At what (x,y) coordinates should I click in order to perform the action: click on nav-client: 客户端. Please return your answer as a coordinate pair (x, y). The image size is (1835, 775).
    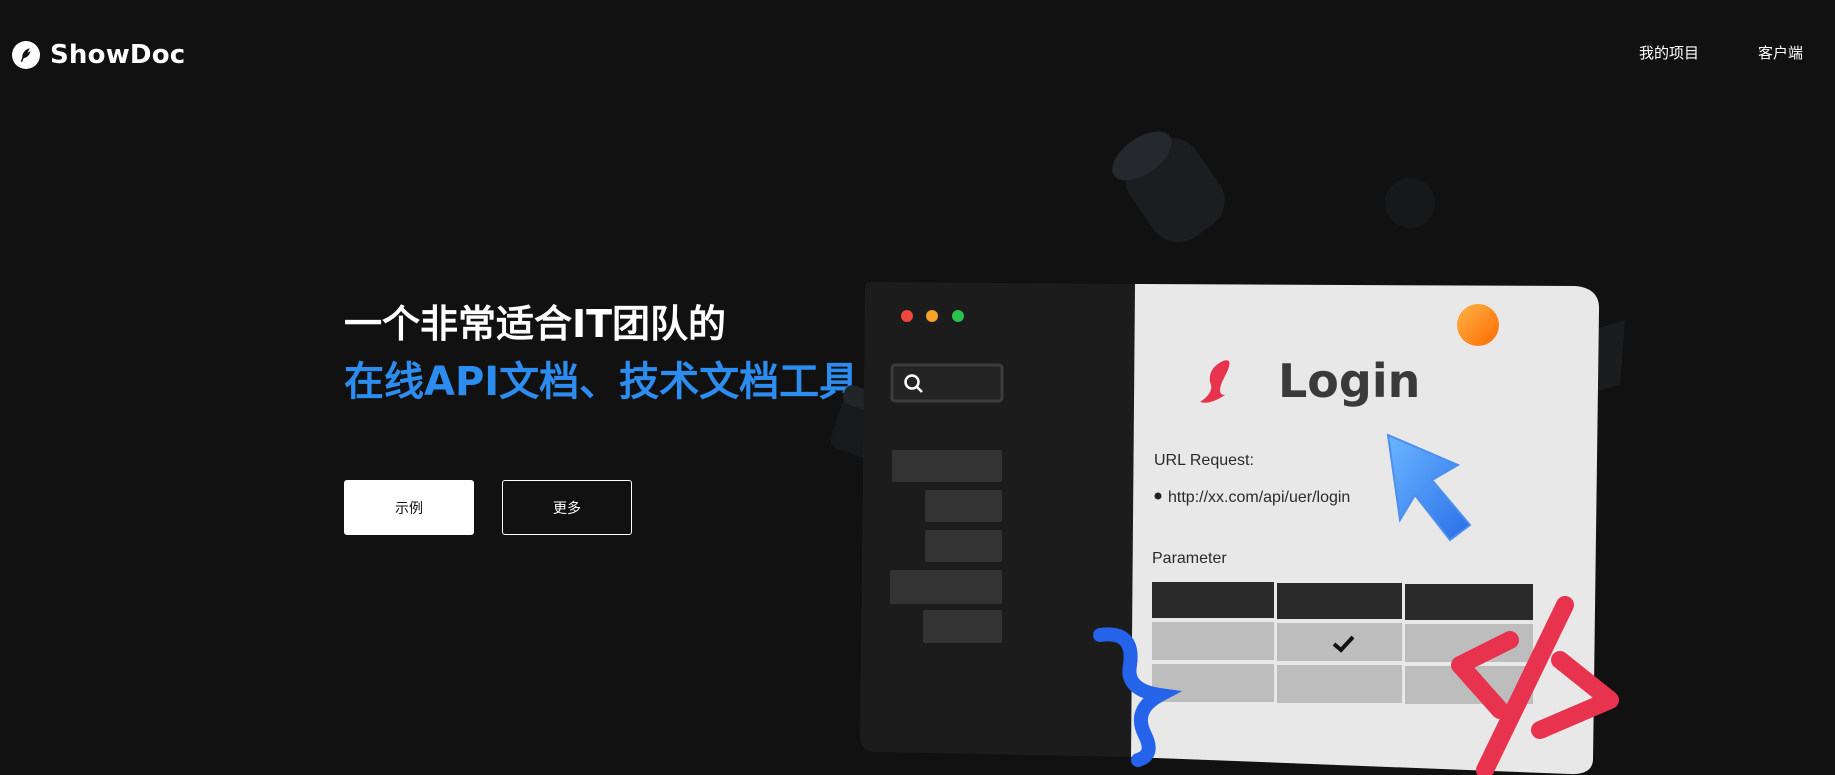
    Looking at the image, I should click on (1780, 52).